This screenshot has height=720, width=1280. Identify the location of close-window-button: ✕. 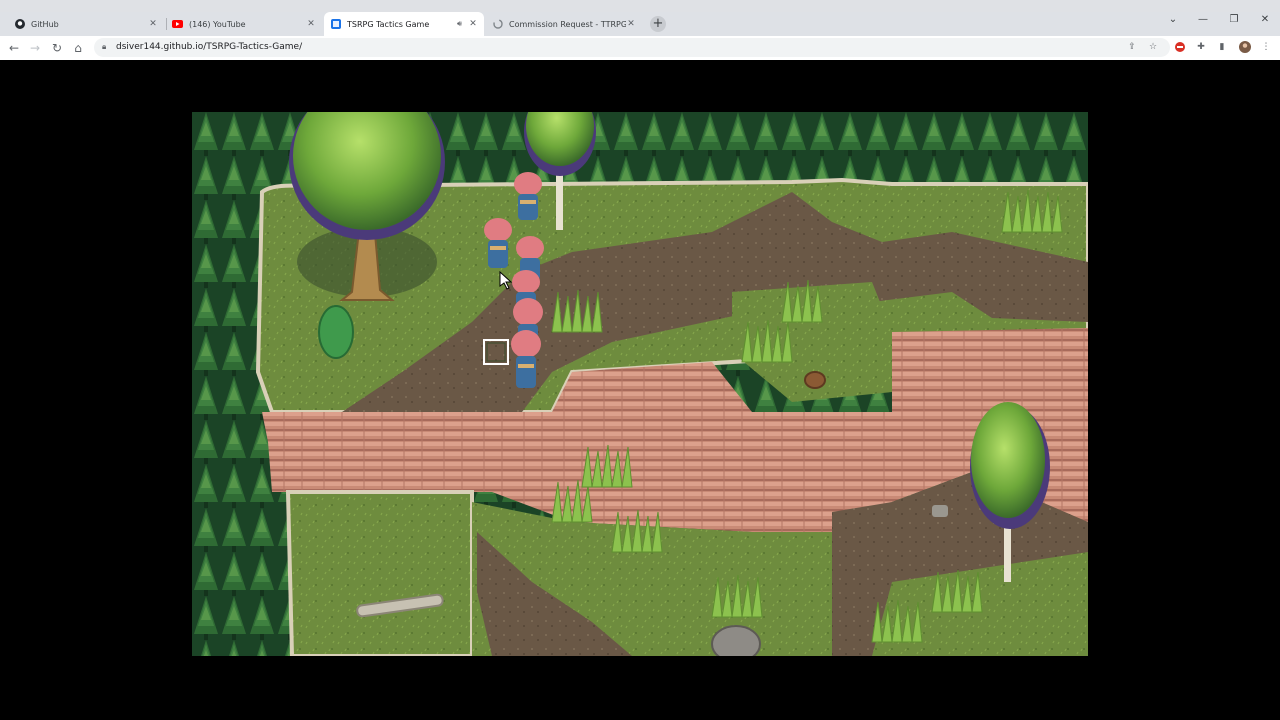
(1265, 19).